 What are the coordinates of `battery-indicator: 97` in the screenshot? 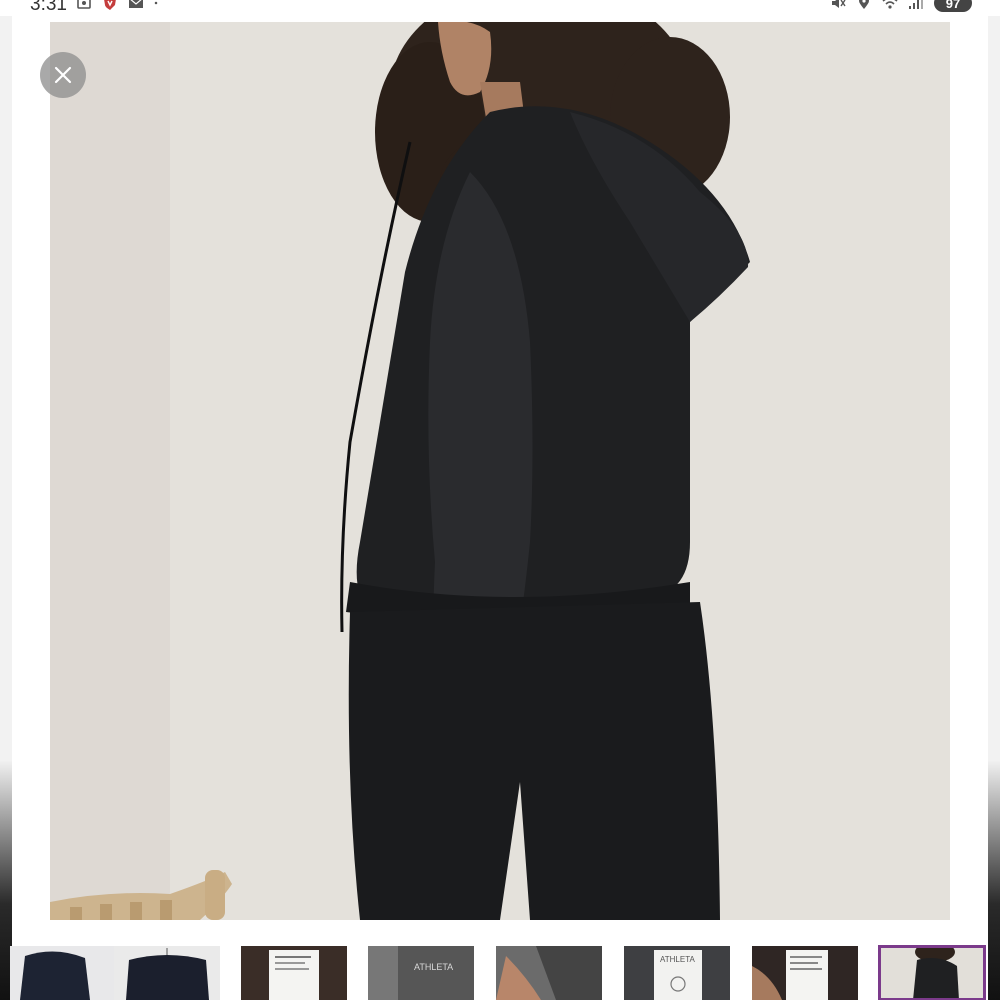 It's located at (953, 6).